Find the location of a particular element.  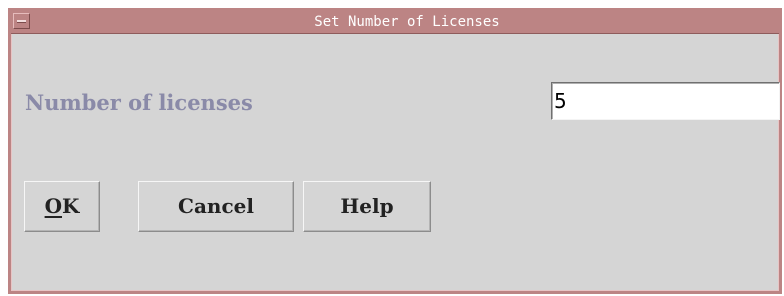

window-menu-icon is located at coordinates (21, 21).